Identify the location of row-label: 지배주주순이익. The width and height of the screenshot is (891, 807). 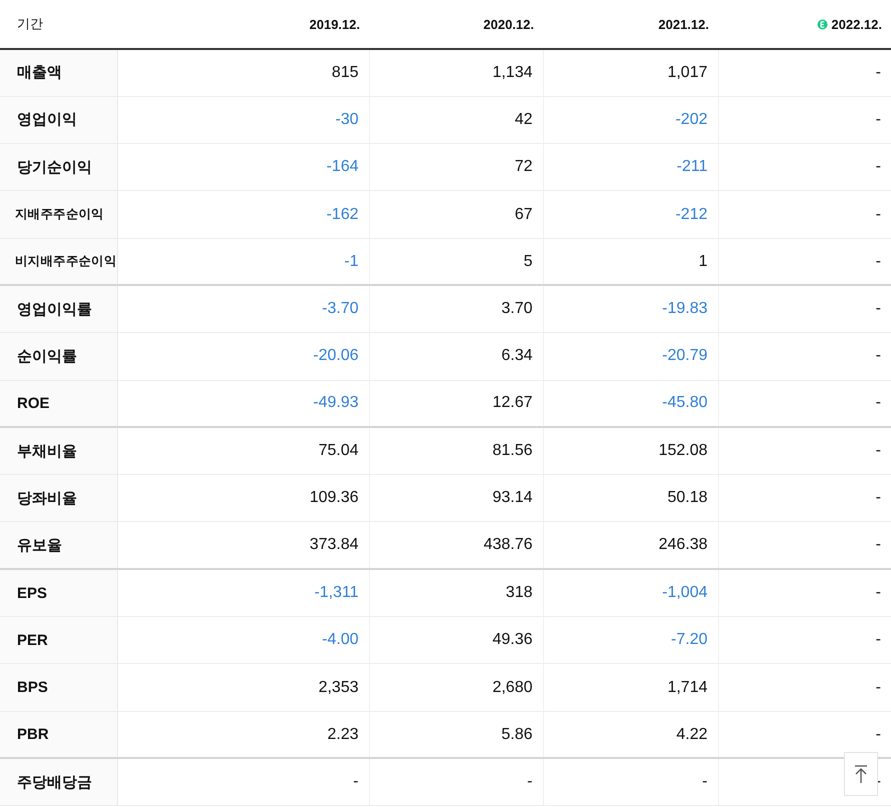
(58, 214).